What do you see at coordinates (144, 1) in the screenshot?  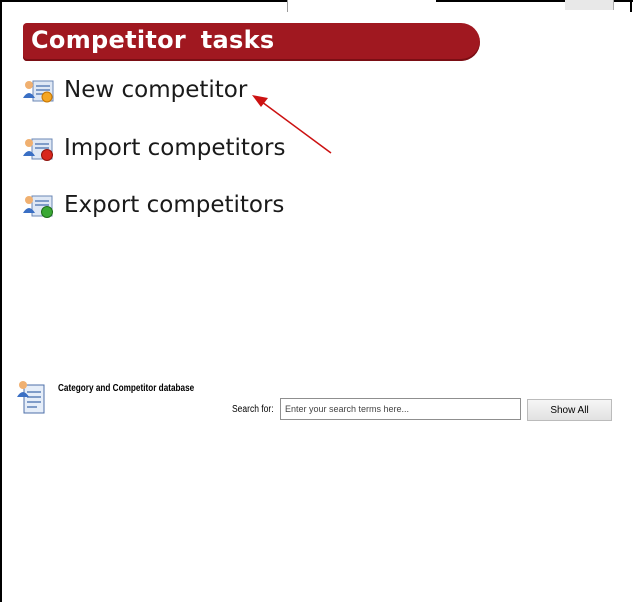 I see `frame-top-border` at bounding box center [144, 1].